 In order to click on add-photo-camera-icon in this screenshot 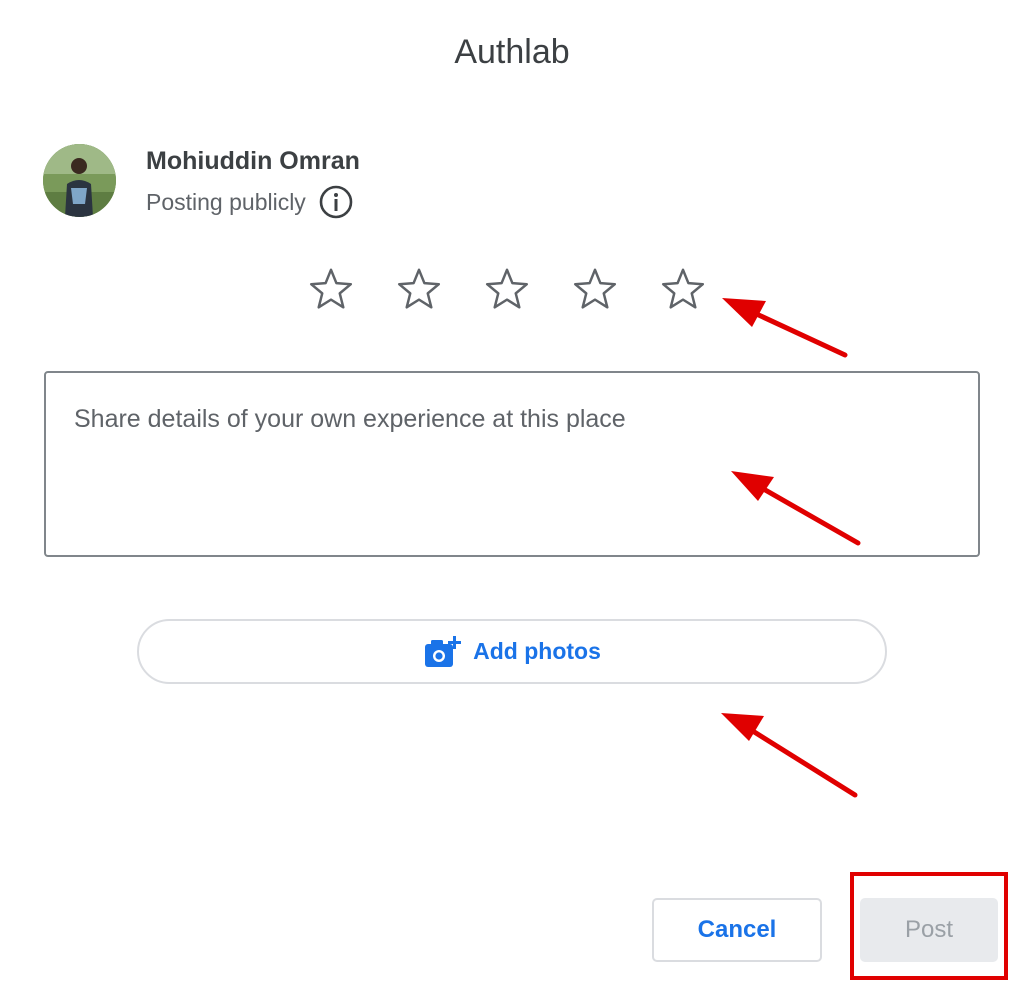, I will do `click(443, 651)`.